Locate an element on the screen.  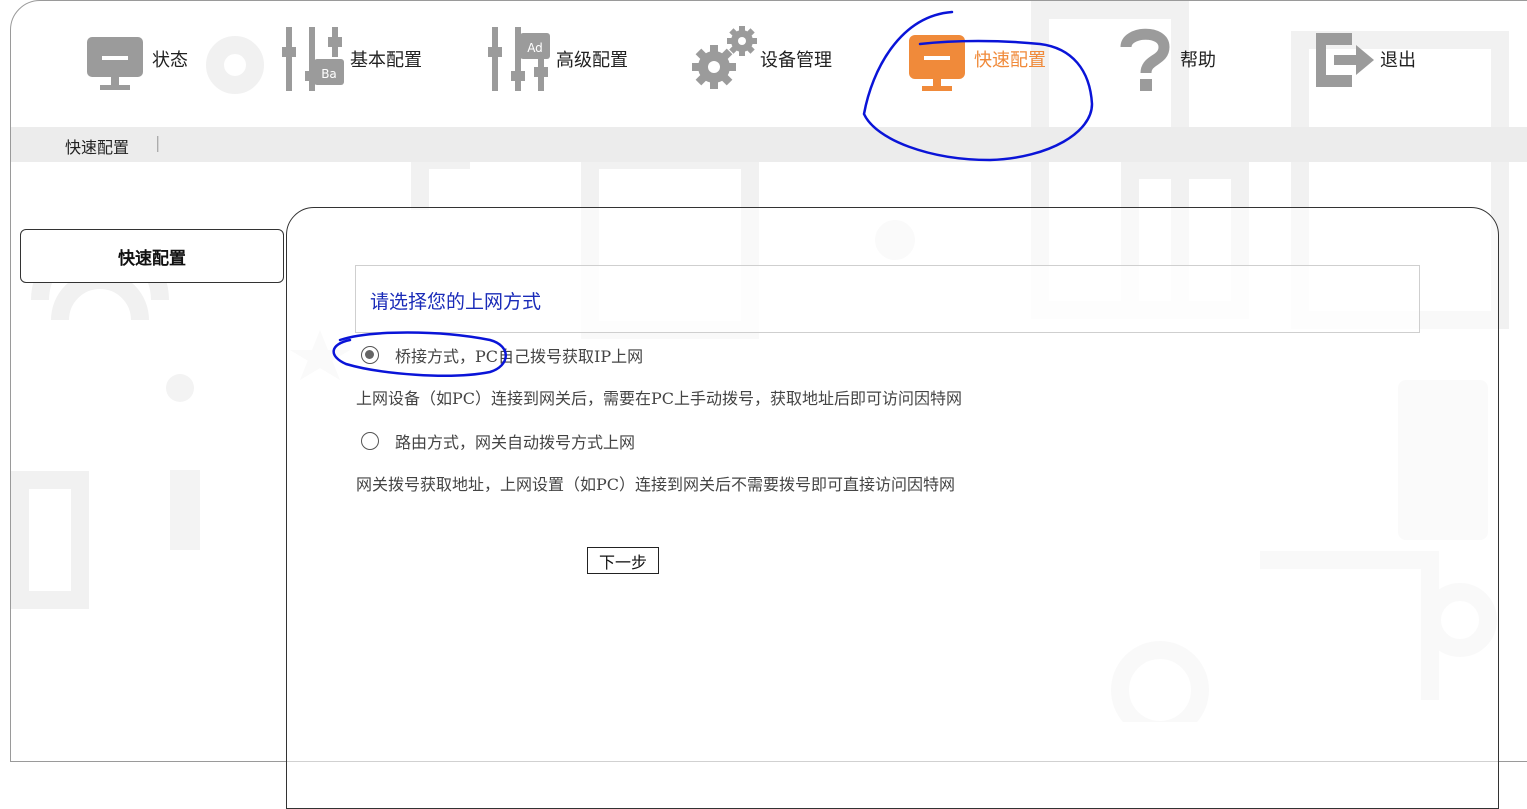
basic-badge-text: Ba is located at coordinates (329, 74).